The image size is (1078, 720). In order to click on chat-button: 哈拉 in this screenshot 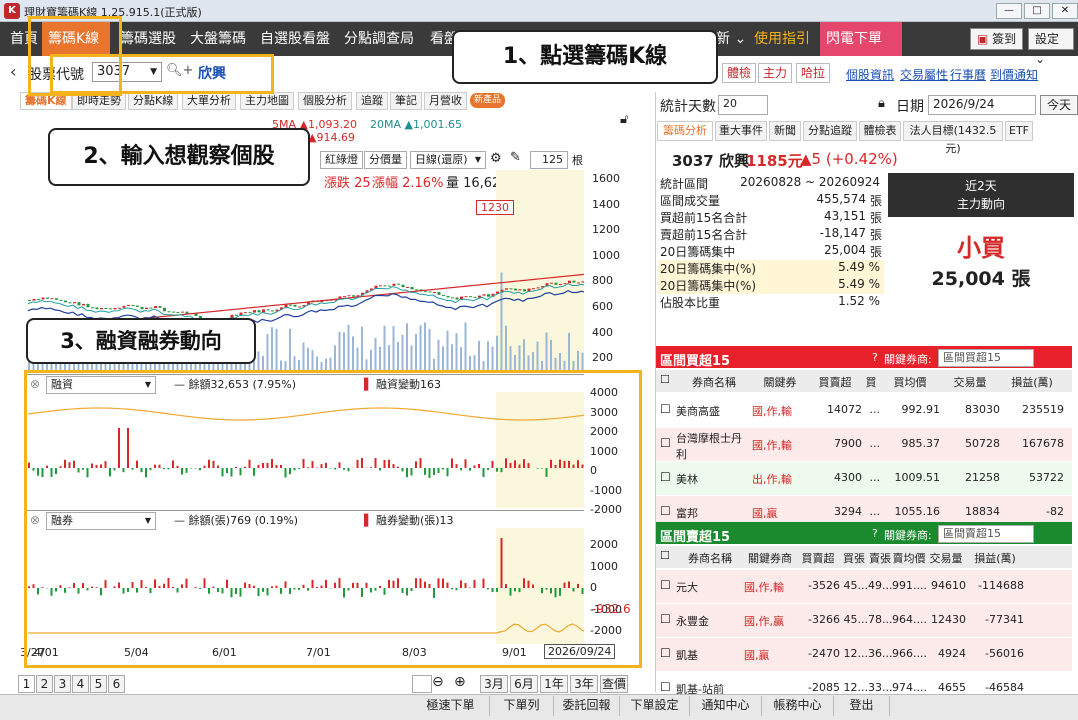, I will do `click(813, 73)`.